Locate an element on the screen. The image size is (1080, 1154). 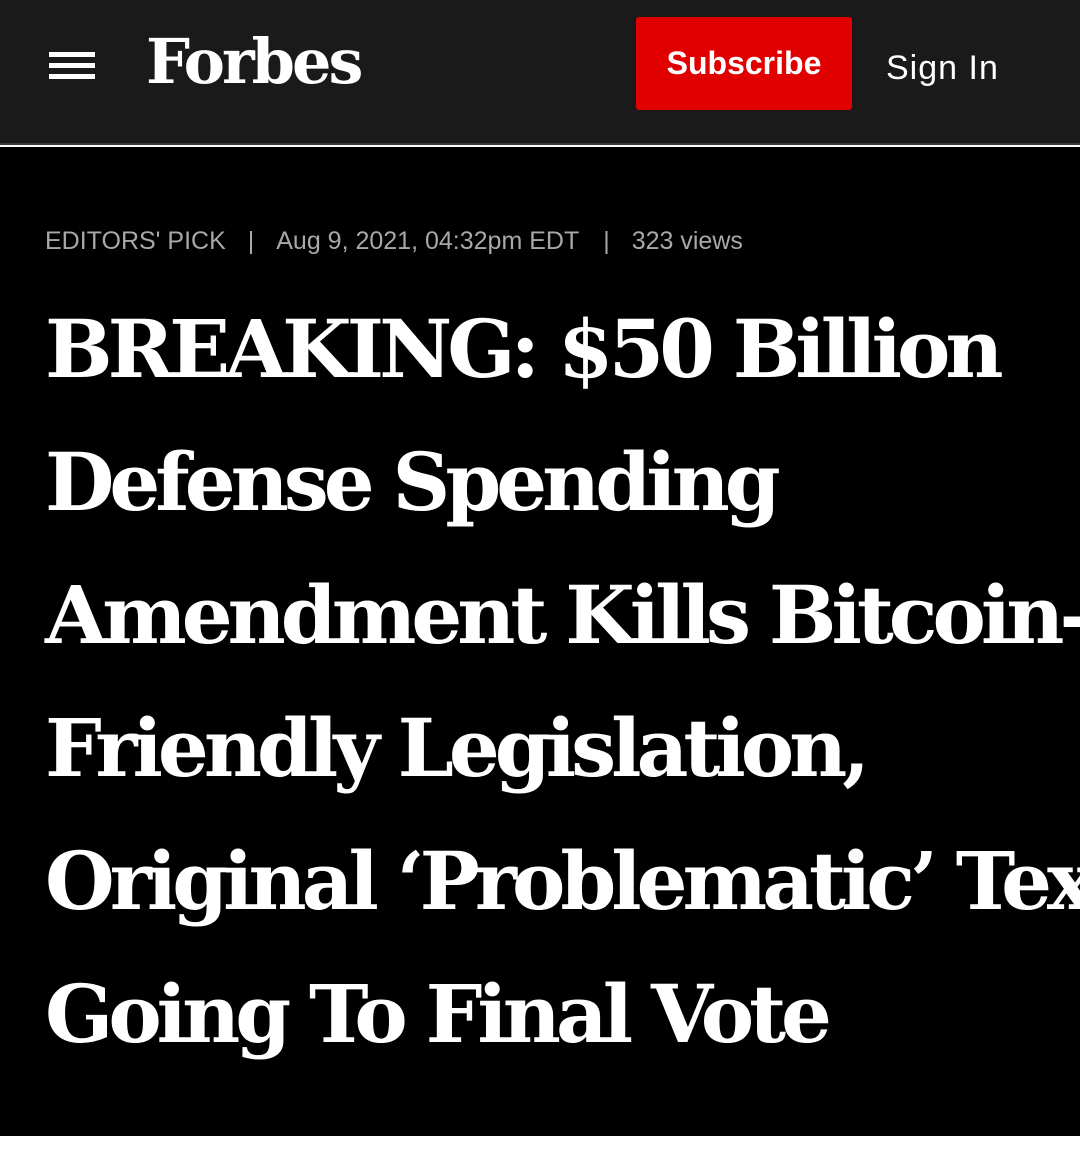
headline-line: BREAKING: $50 Billion is located at coordinates (524, 349).